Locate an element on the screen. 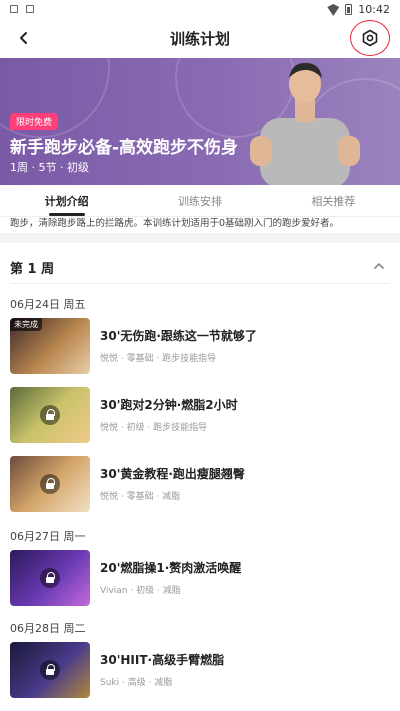  tab-bar: 计划介绍 训练安排 相关推荐 is located at coordinates (200, 201).